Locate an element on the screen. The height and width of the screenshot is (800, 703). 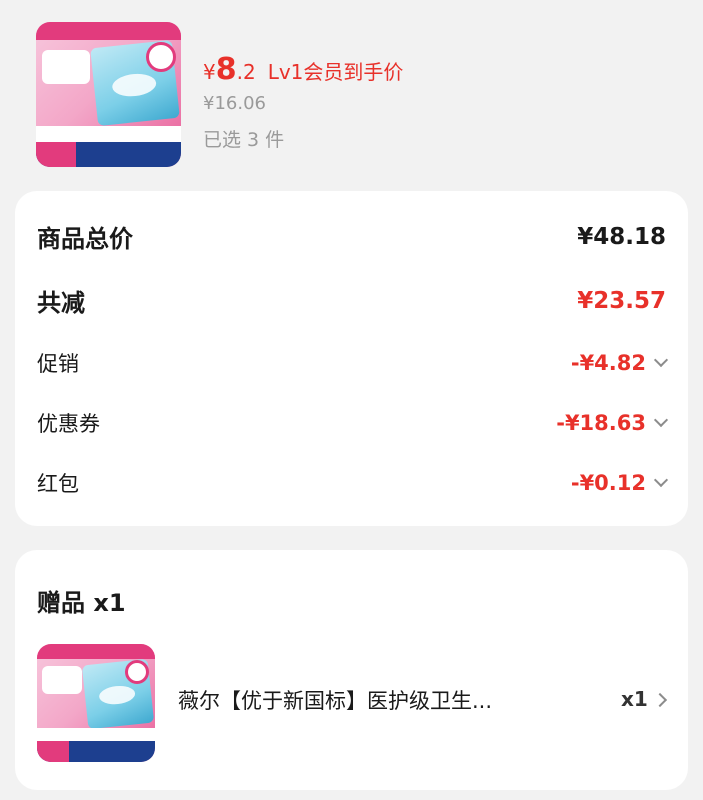
promotion-label: 促销 is located at coordinates (58, 364).